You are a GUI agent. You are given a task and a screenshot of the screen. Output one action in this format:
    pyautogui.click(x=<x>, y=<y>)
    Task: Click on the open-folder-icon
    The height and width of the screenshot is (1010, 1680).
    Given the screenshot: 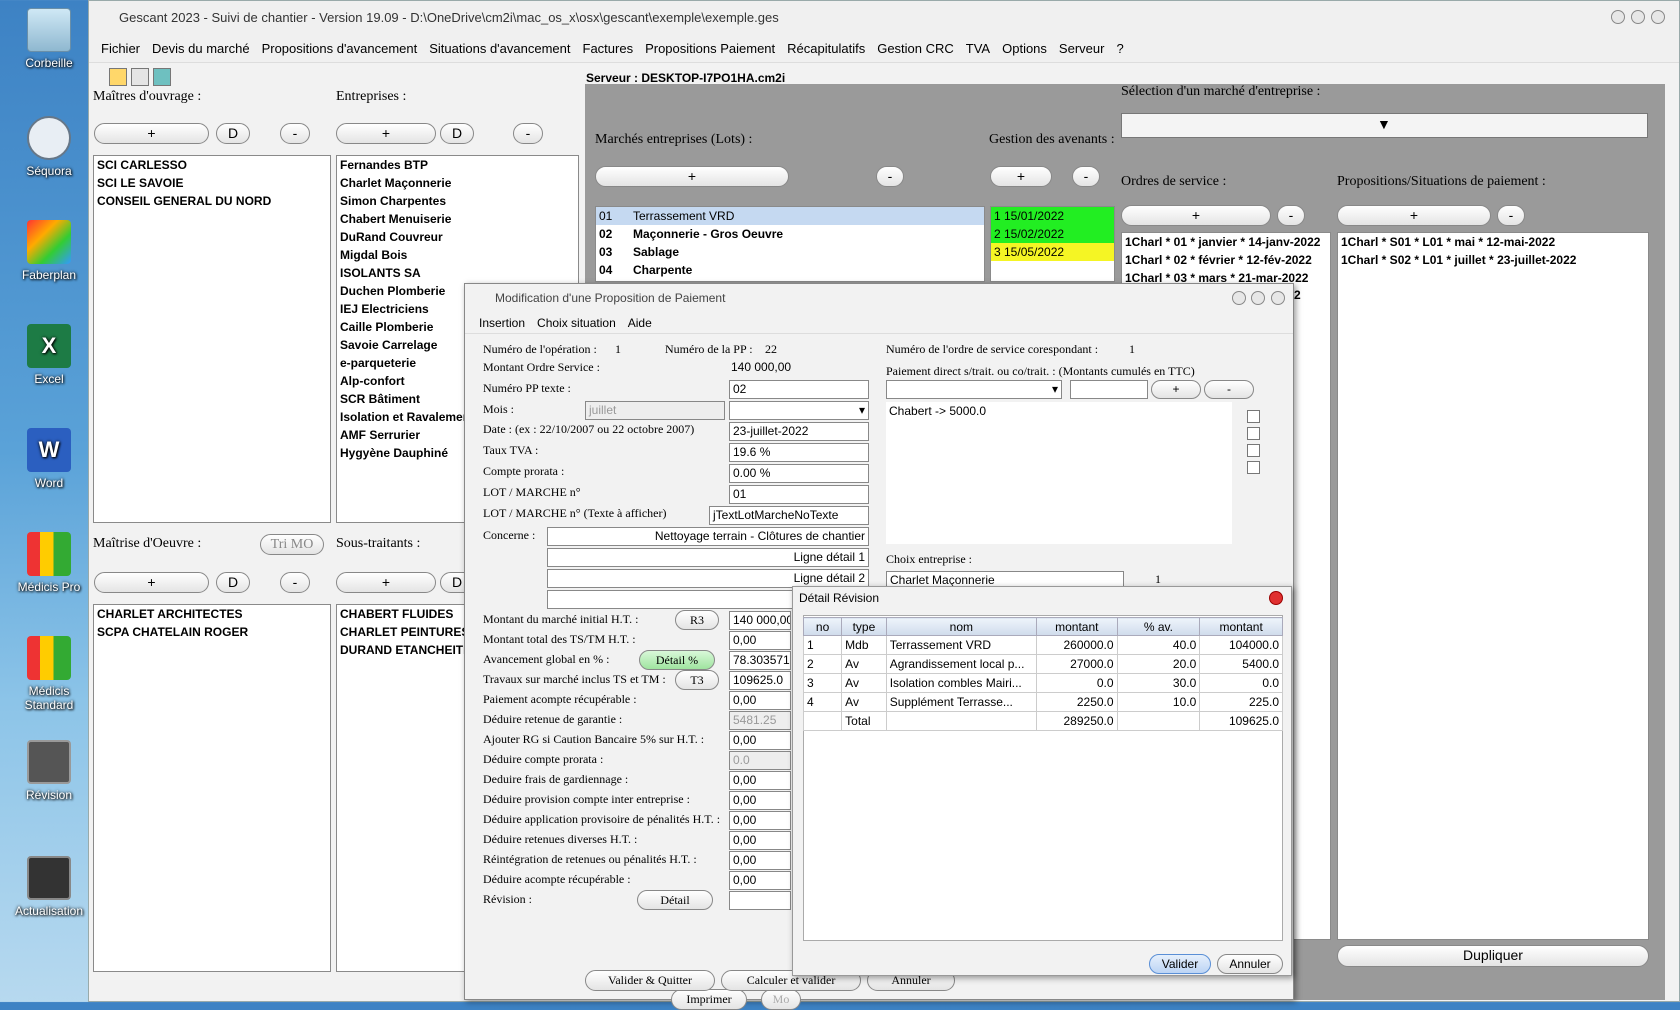 What is the action you would take?
    pyautogui.click(x=118, y=77)
    